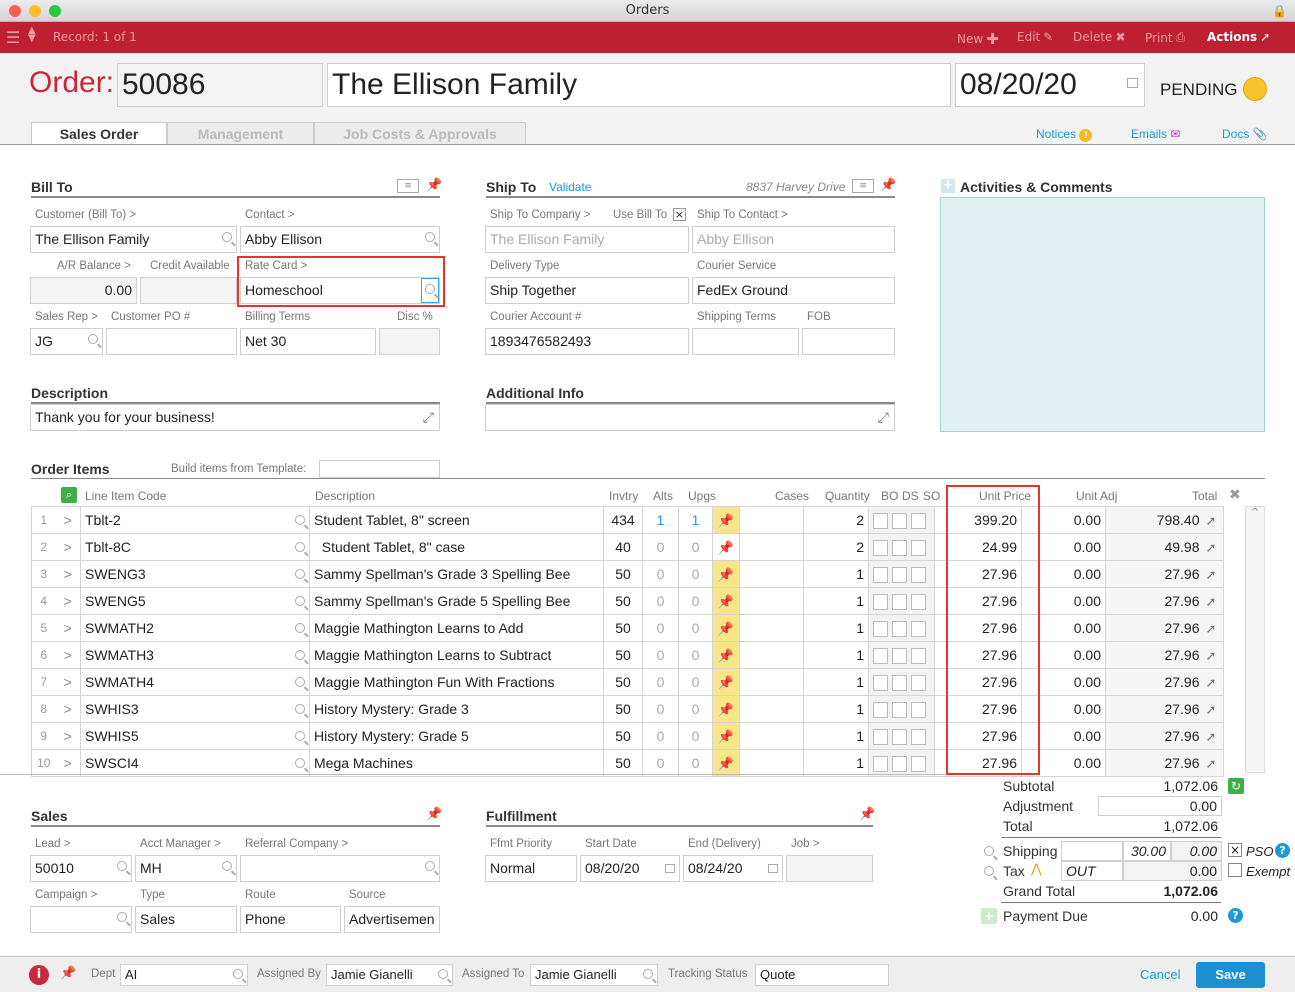 The image size is (1295, 992). I want to click on zoom-window-button, so click(55, 11).